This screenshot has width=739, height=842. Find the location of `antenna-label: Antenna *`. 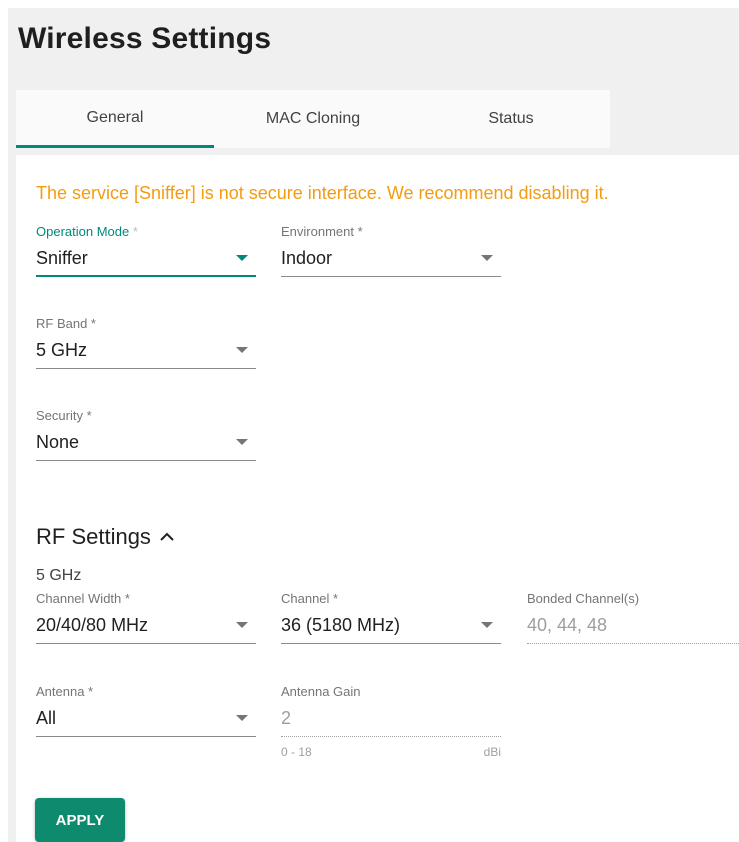

antenna-label: Antenna * is located at coordinates (65, 691).